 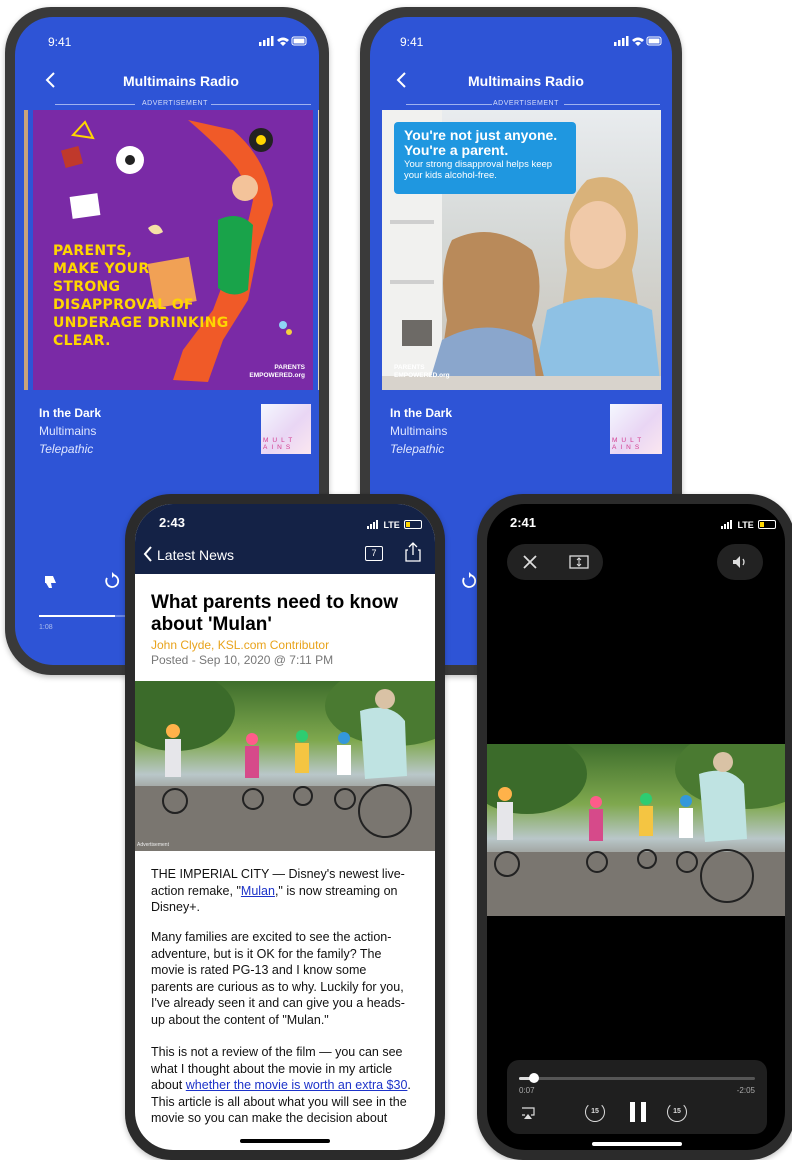 What do you see at coordinates (638, 1112) in the screenshot?
I see `pause-icon` at bounding box center [638, 1112].